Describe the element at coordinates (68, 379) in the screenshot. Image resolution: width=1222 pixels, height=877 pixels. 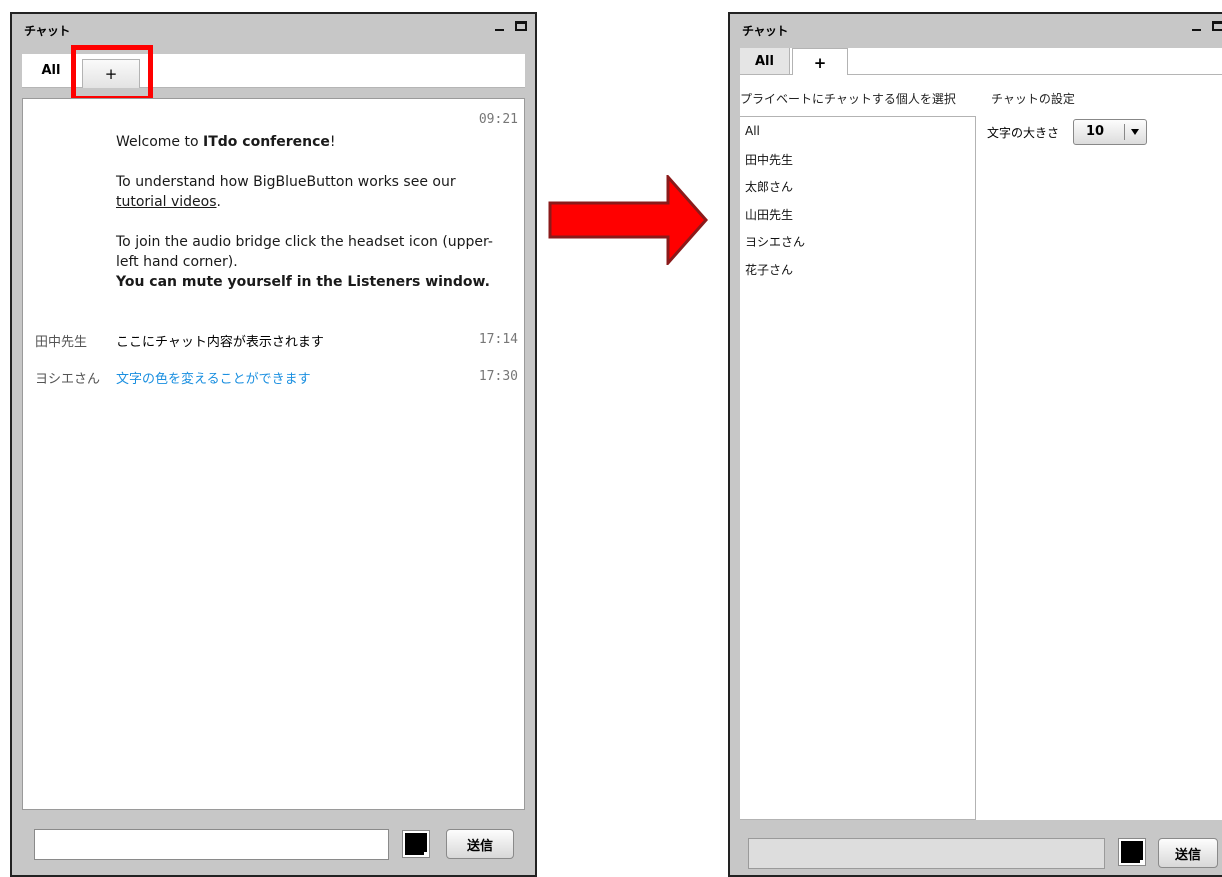
I see `message-sender: ヨシエさん` at that location.